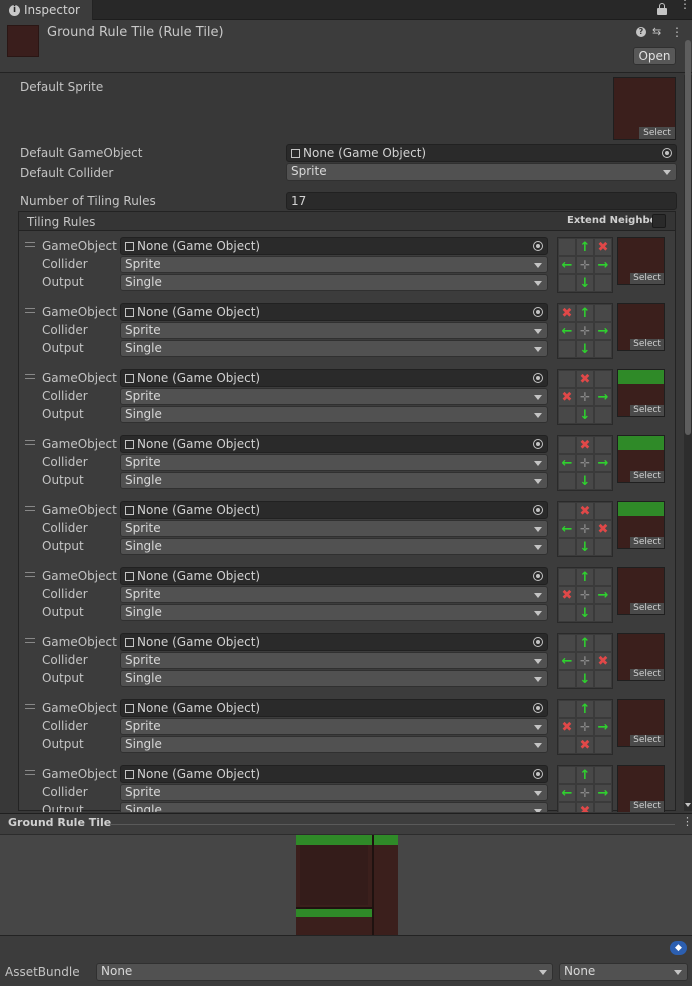 The width and height of the screenshot is (692, 986). Describe the element at coordinates (585, 788) in the screenshot. I see `neighbor-rule-grid: ↑ ← ✛ → ✖` at that location.